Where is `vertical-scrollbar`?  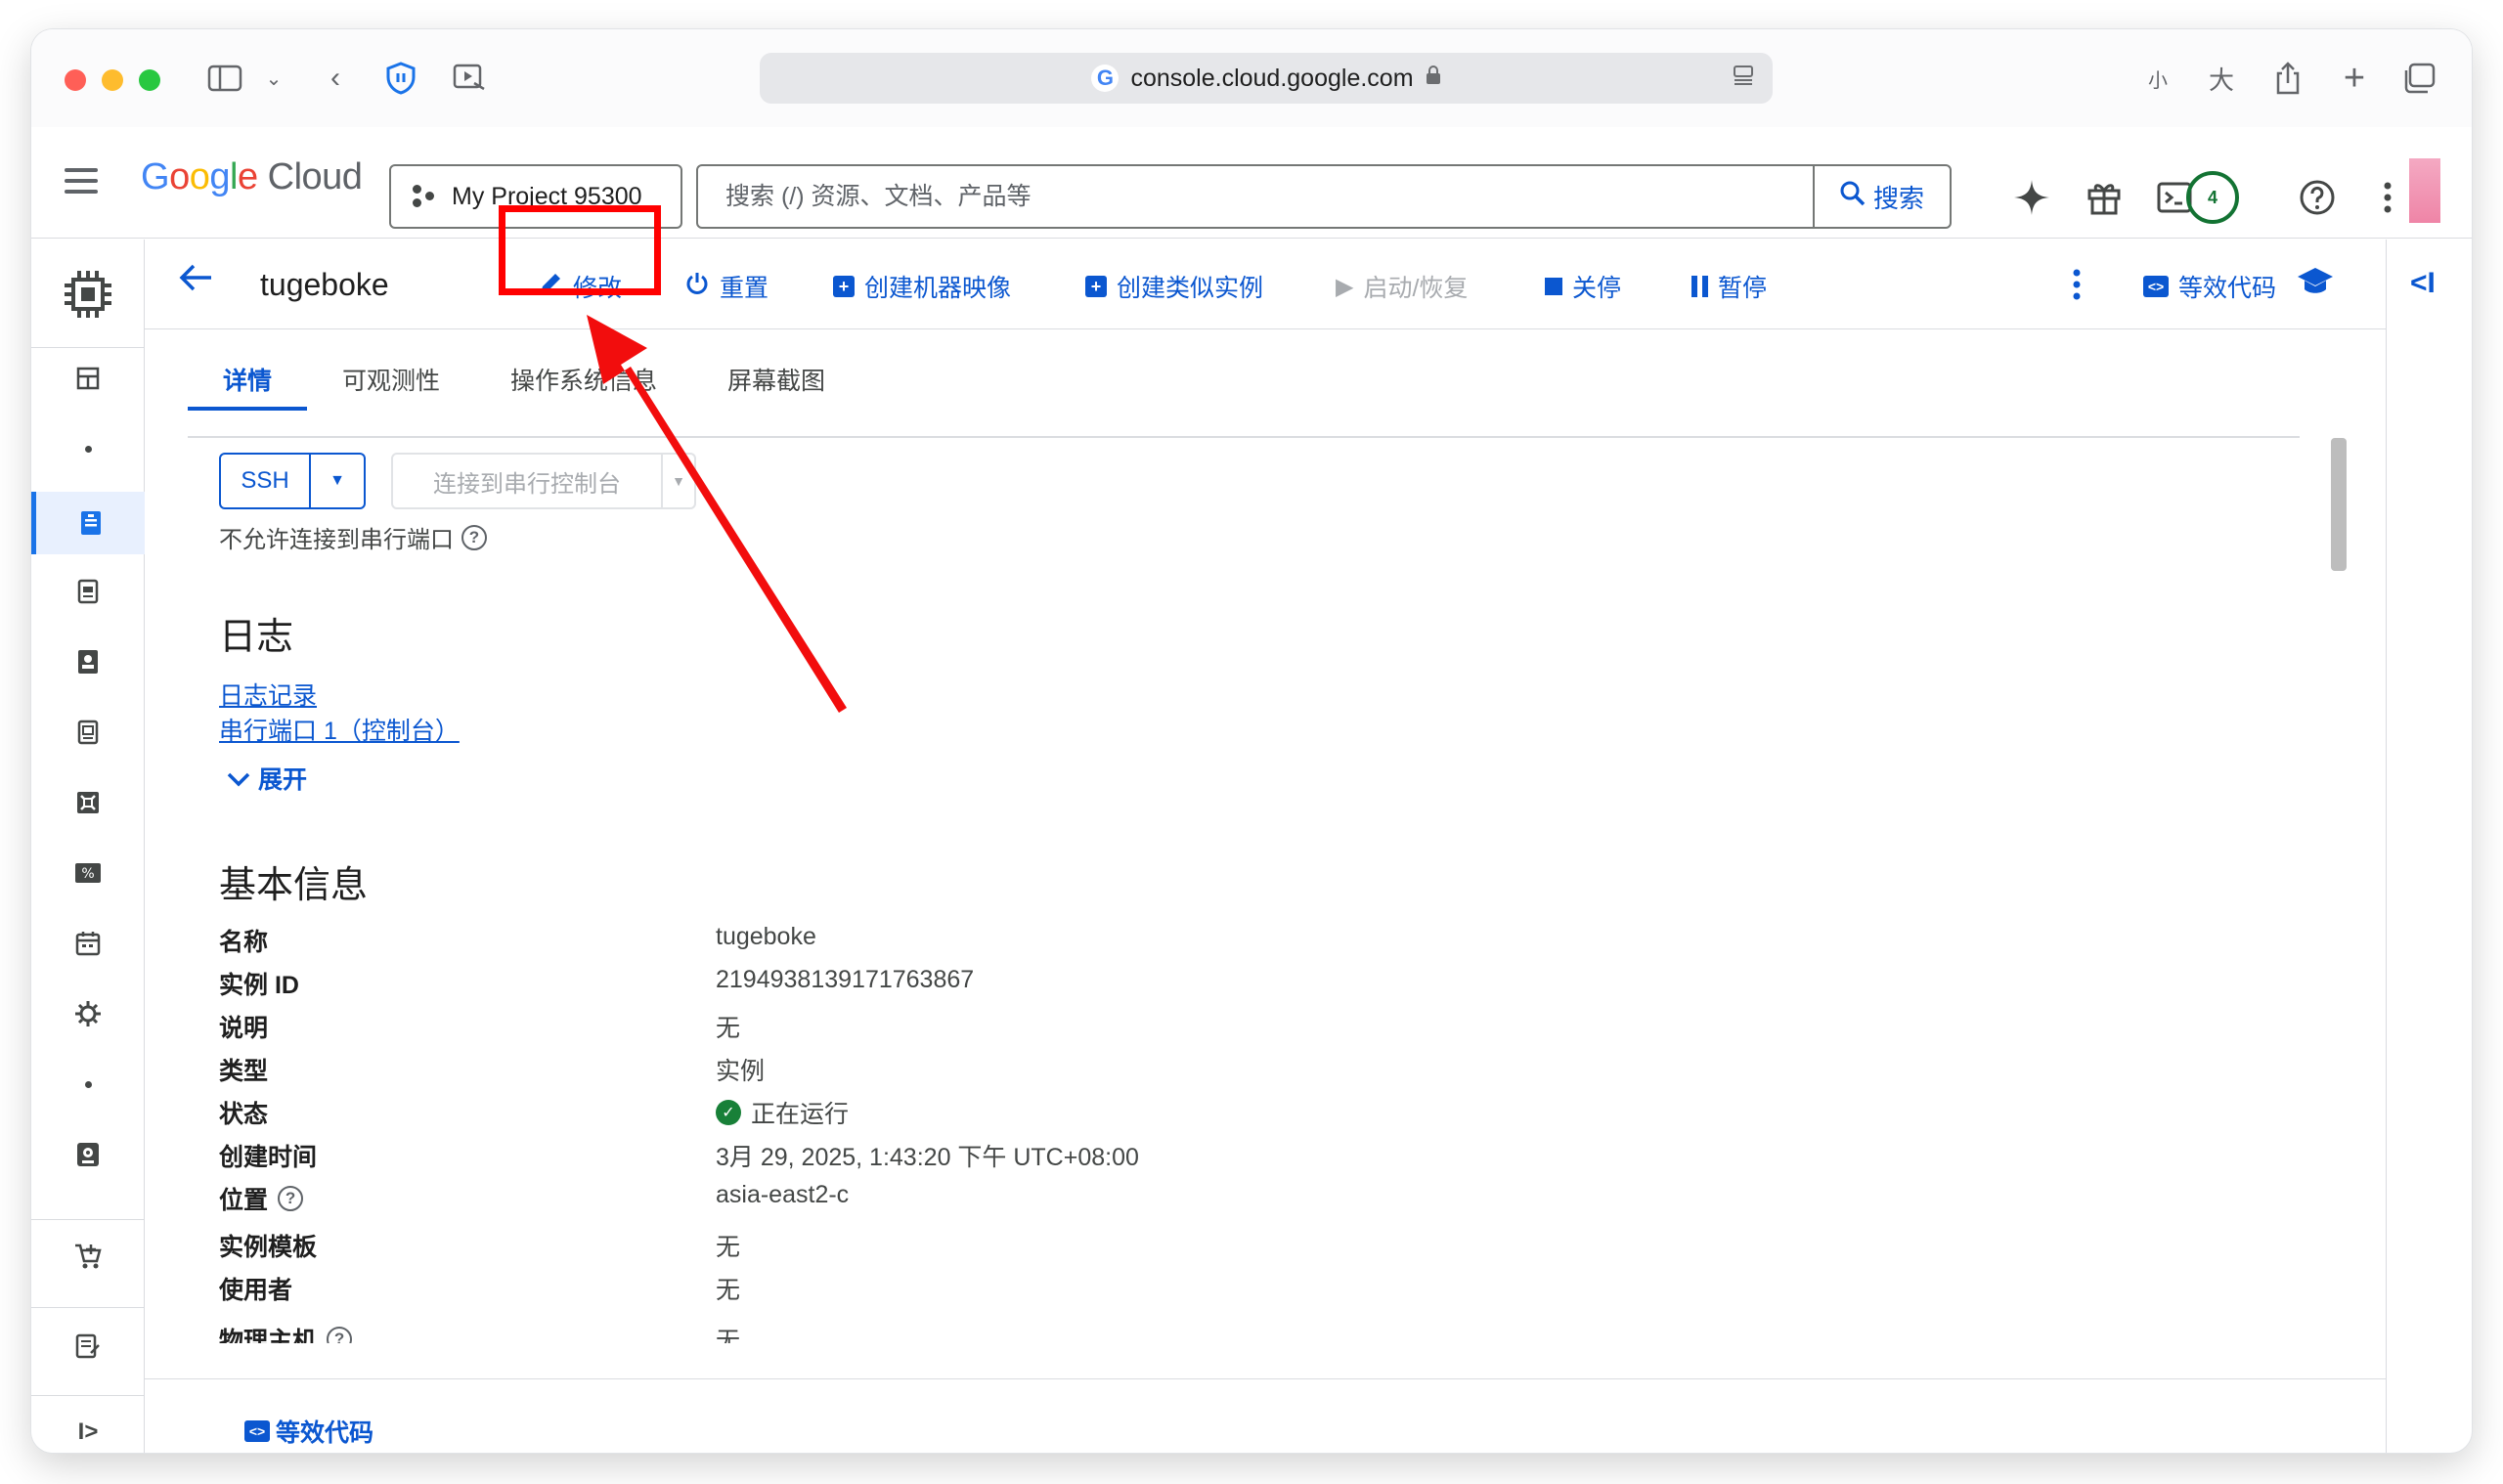 vertical-scrollbar is located at coordinates (2339, 504).